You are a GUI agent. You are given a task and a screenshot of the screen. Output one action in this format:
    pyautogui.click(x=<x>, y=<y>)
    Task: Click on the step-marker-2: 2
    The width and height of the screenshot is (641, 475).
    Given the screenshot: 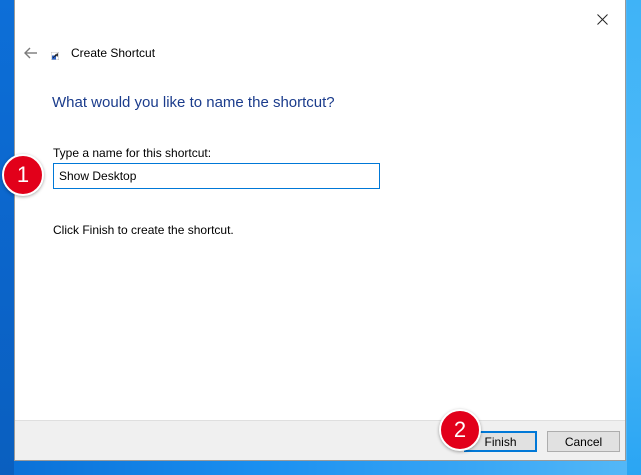 What is the action you would take?
    pyautogui.click(x=460, y=430)
    